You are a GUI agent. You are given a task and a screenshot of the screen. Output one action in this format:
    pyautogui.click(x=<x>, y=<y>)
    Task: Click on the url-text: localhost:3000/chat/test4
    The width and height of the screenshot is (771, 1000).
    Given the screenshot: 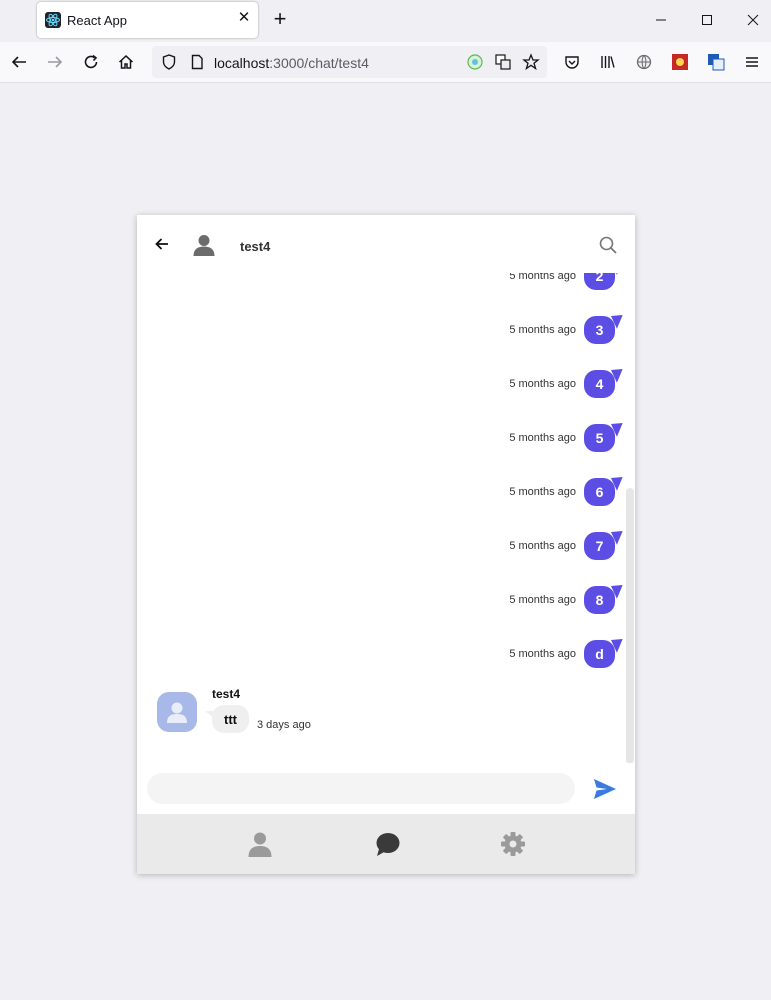 What is the action you would take?
    pyautogui.click(x=291, y=63)
    